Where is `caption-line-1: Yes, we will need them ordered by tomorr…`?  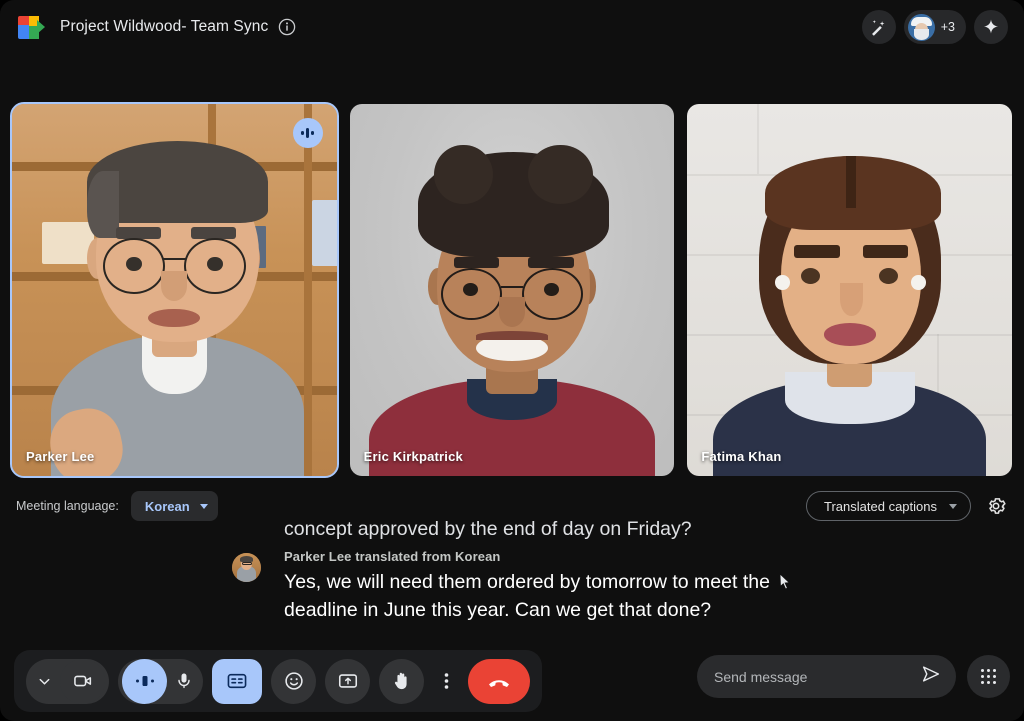 caption-line-1: Yes, we will need them ordered by tomorr… is located at coordinates (527, 582).